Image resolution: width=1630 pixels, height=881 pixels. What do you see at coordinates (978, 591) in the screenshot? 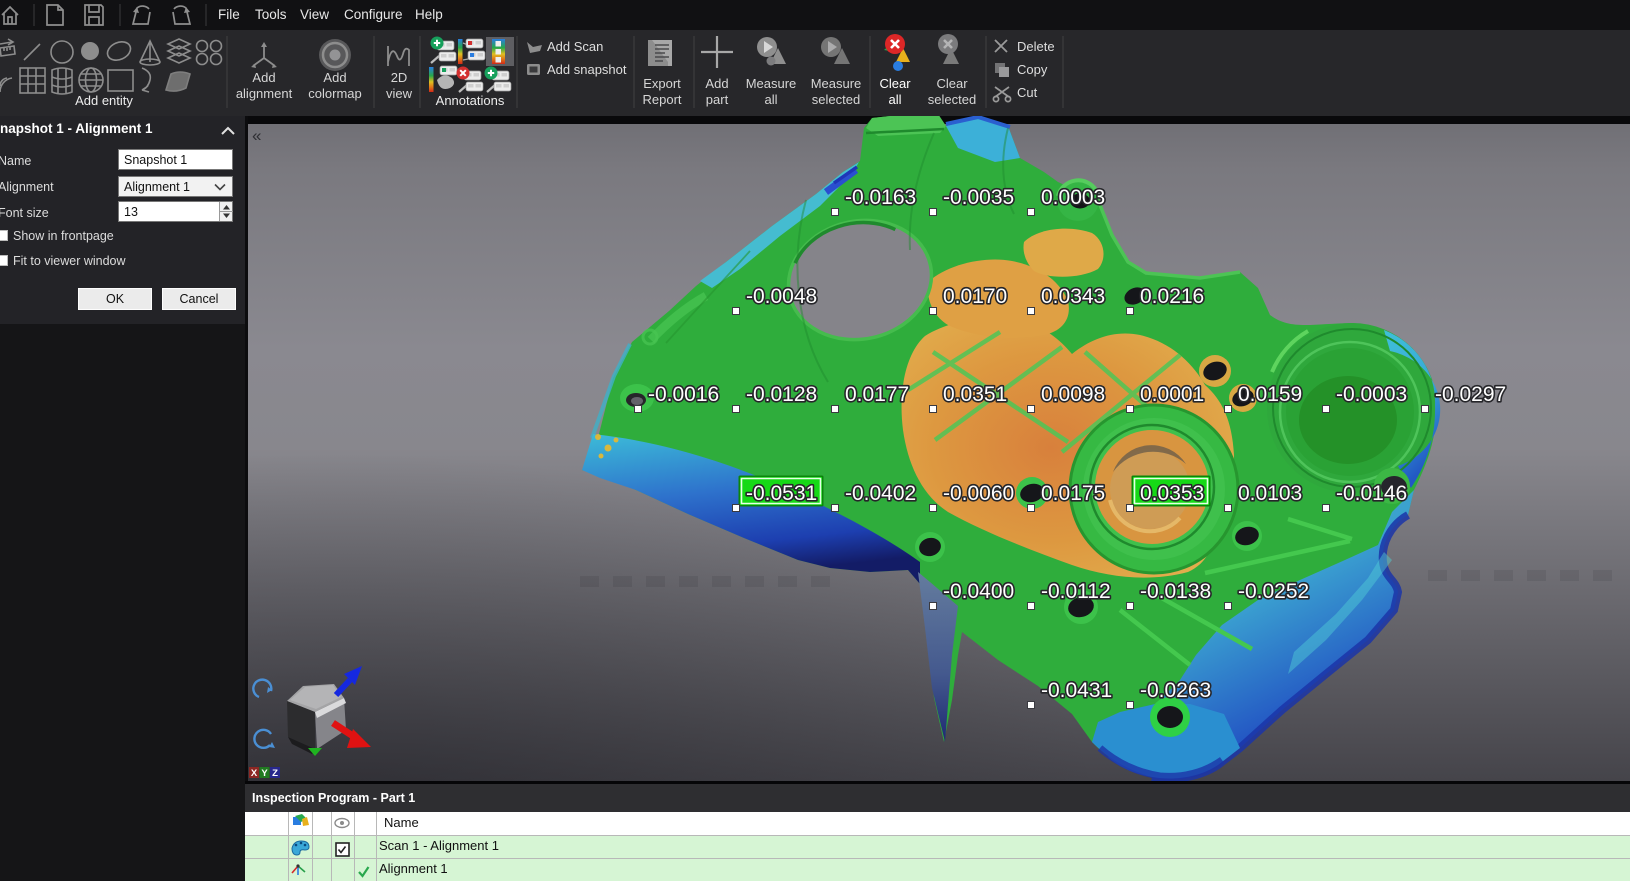
I see `svg-text: -0.0400` at bounding box center [978, 591].